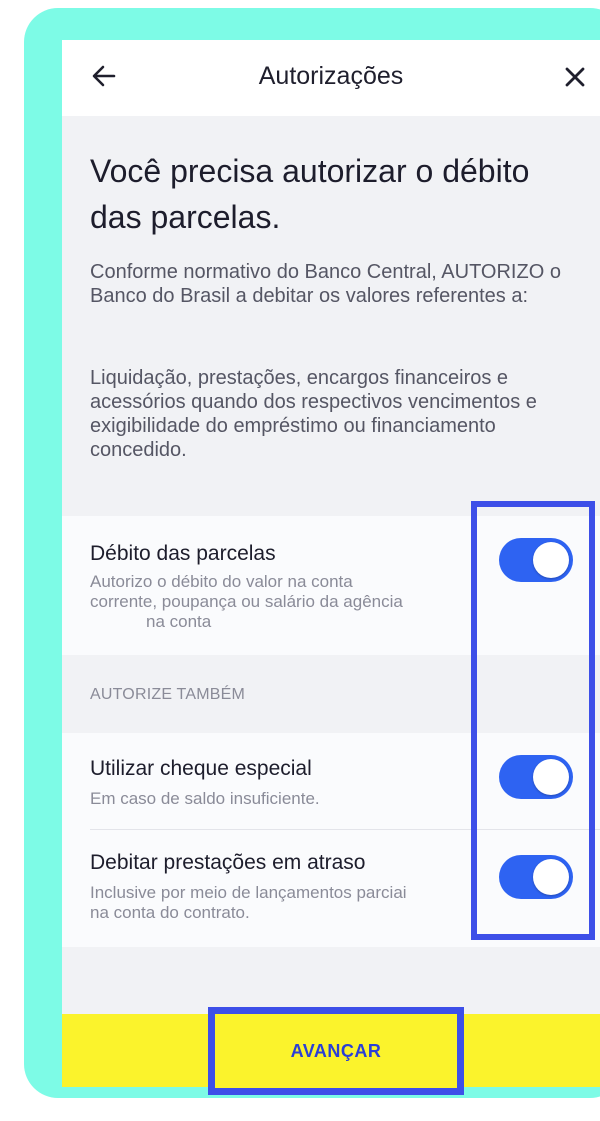  Describe the element at coordinates (575, 77) in the screenshot. I see `close-icon` at that location.